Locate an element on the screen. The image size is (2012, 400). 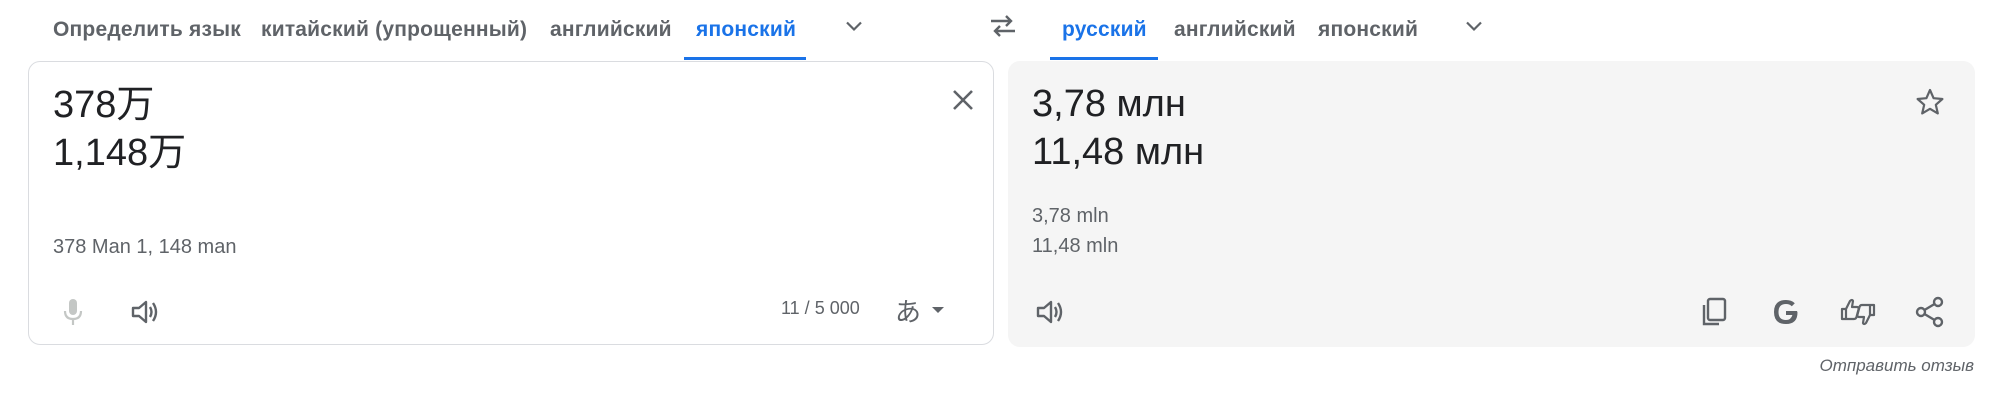
source-more-languages-button is located at coordinates (854, 26).